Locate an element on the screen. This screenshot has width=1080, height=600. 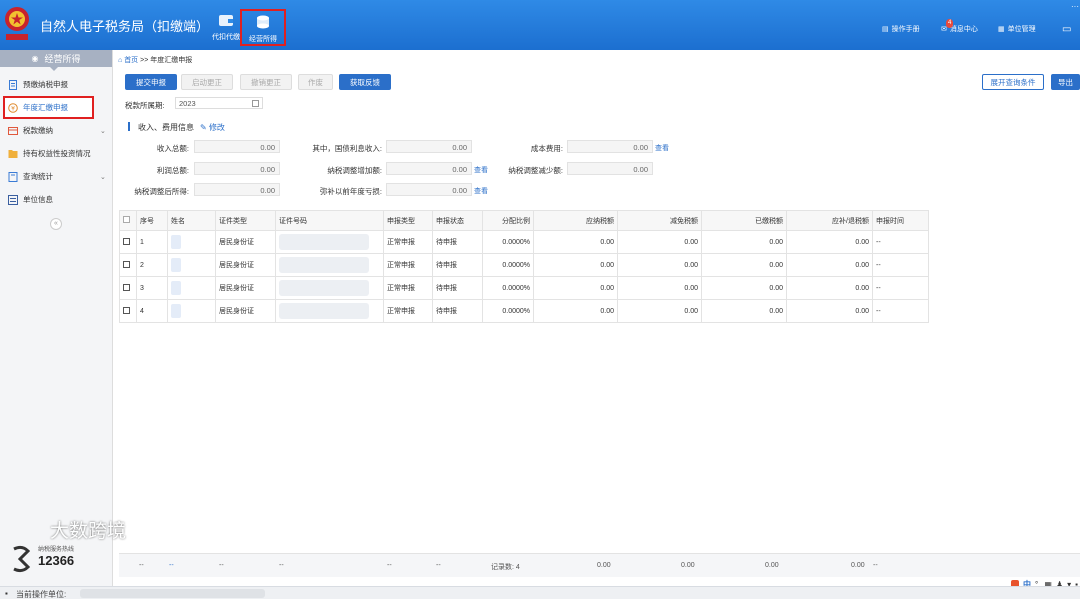
col-header: 已缴税额 is located at coordinates (744, 220).